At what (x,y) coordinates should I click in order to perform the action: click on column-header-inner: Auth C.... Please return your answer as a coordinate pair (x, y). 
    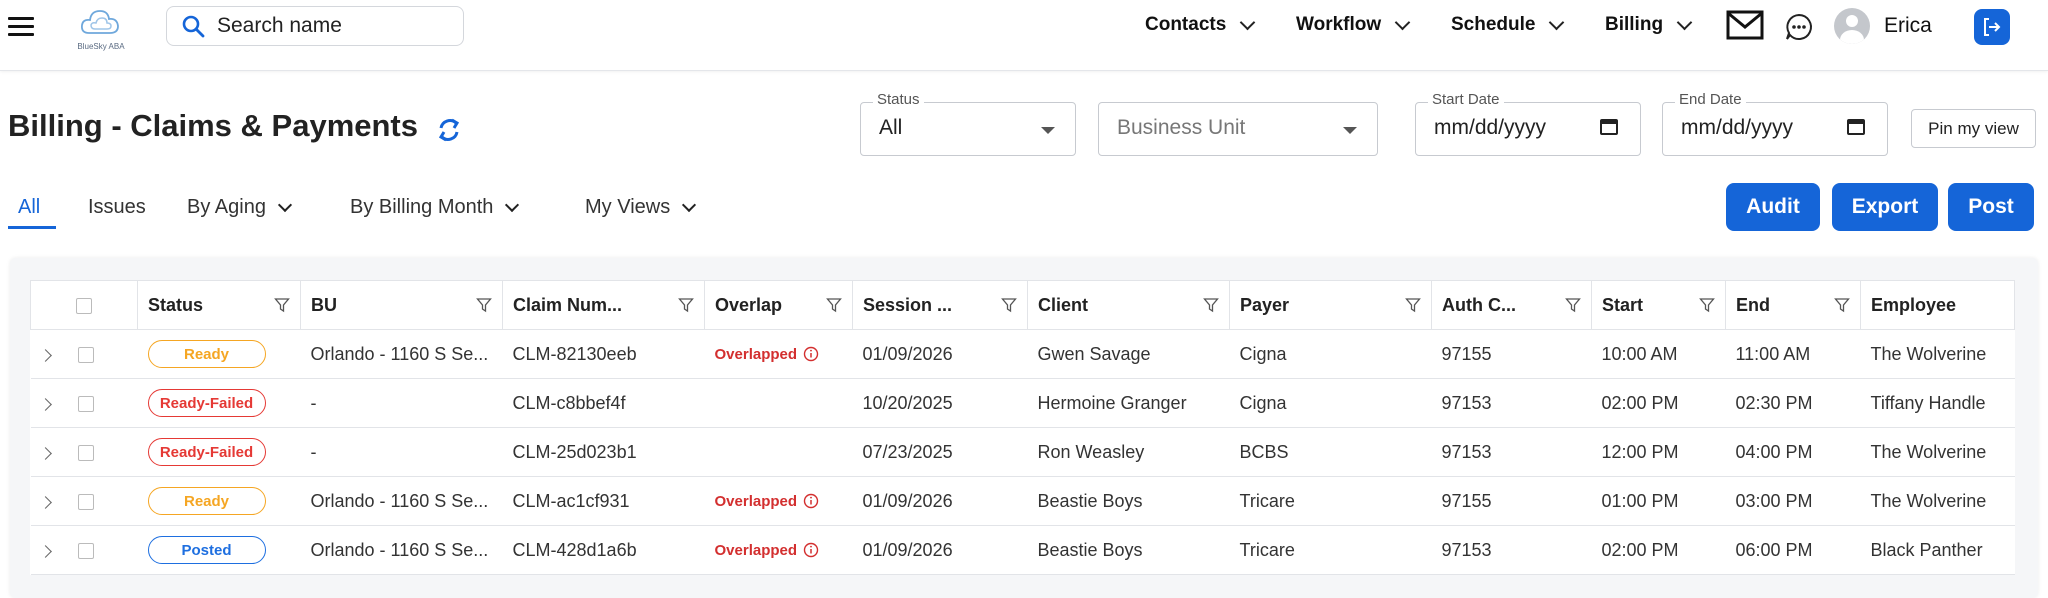
    Looking at the image, I should click on (1511, 305).